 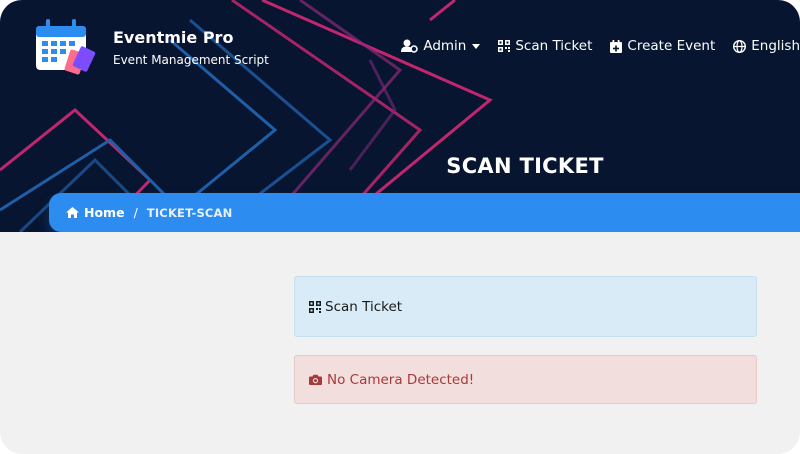 I want to click on calendar-logo-icon, so click(x=66, y=47).